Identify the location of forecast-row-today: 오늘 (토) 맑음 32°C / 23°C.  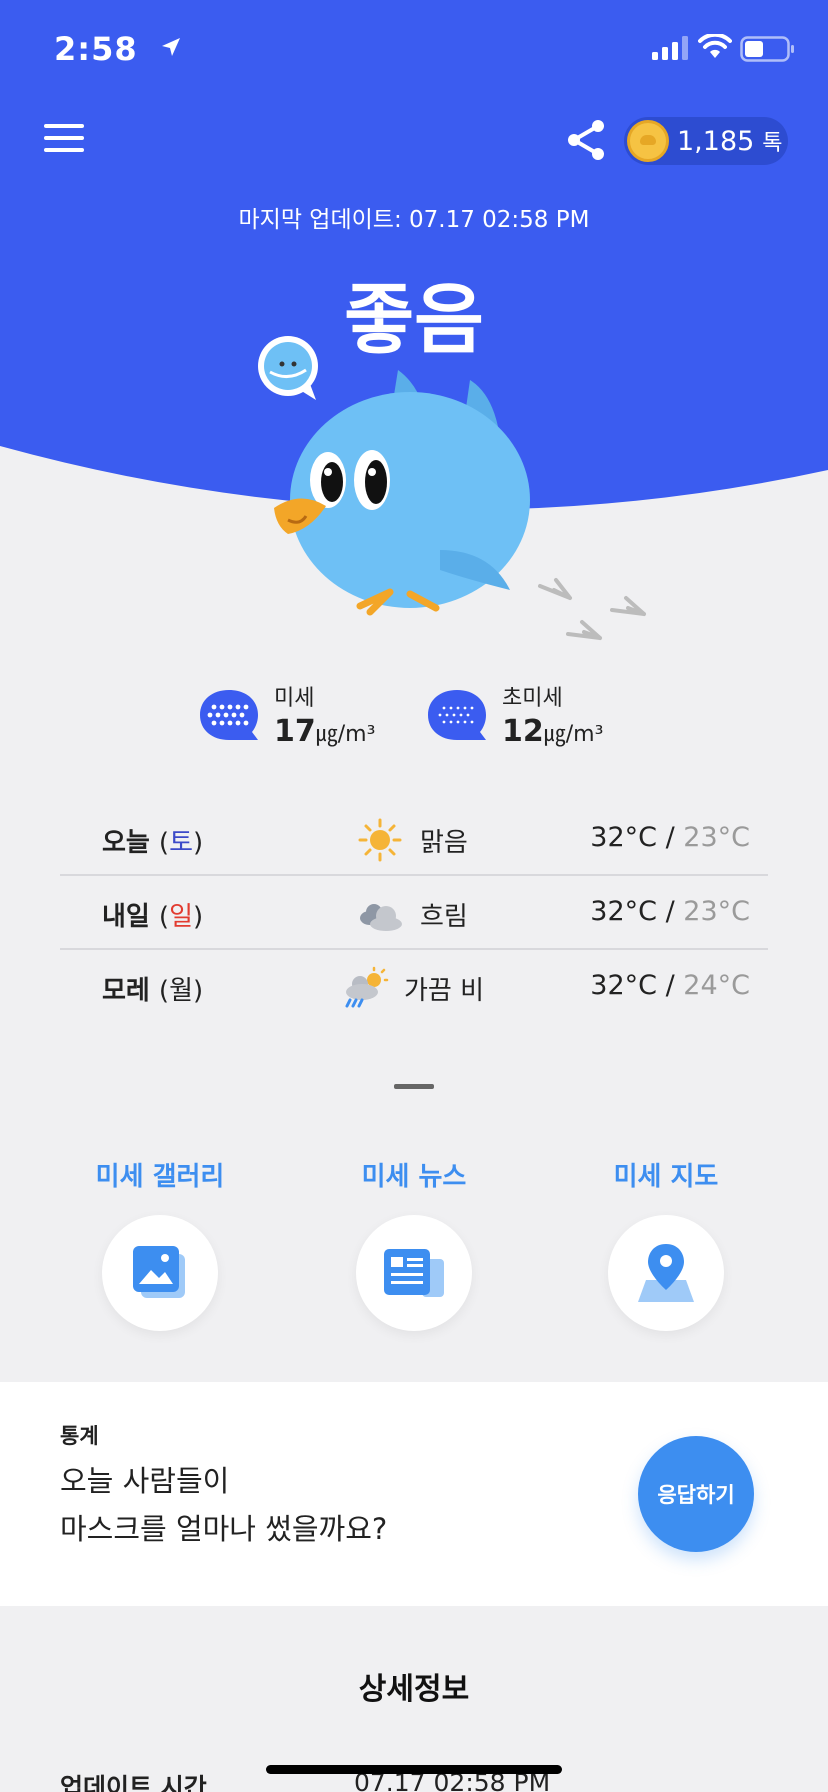
(414, 839).